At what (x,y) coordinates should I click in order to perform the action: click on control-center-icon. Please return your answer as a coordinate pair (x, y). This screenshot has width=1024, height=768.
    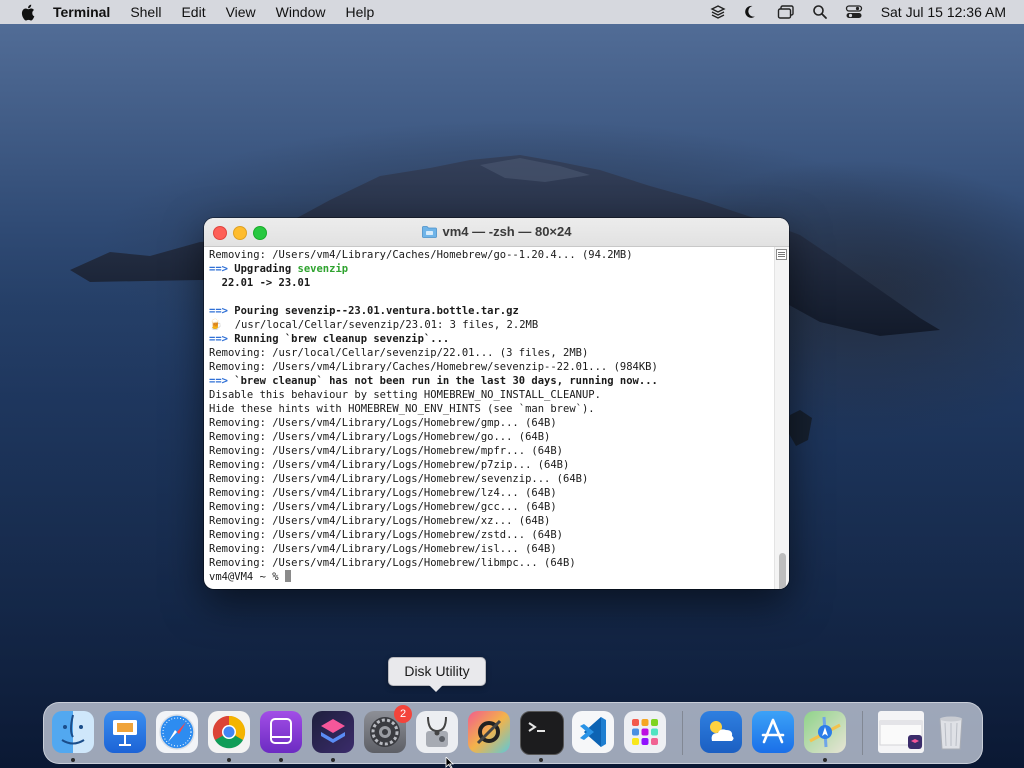
    Looking at the image, I should click on (854, 12).